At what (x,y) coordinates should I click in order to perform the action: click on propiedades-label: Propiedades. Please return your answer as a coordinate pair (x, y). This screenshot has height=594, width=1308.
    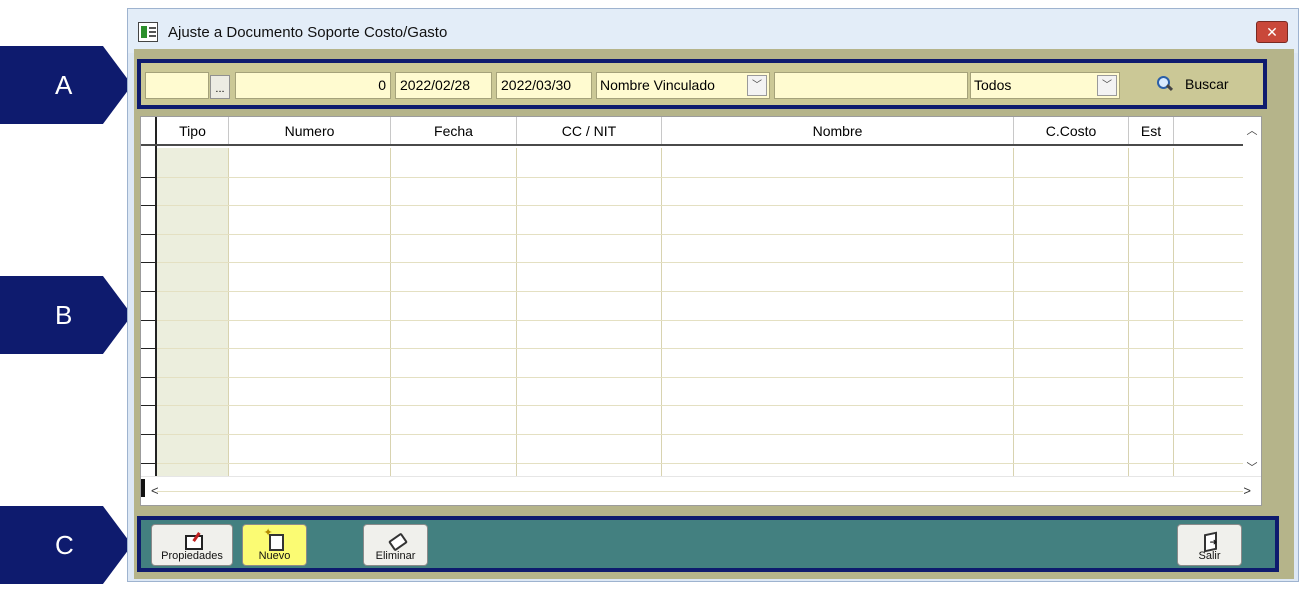
    Looking at the image, I should click on (192, 556).